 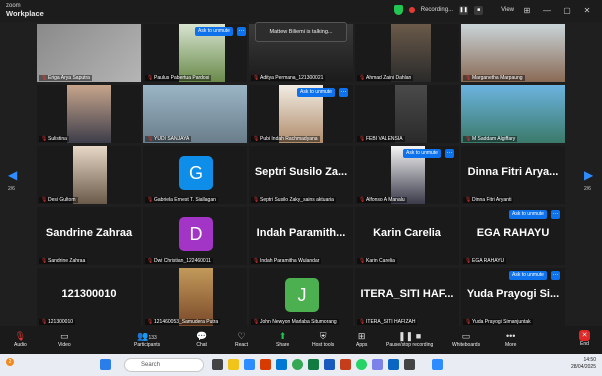 I want to click on task-view-icon, so click(x=217, y=364).